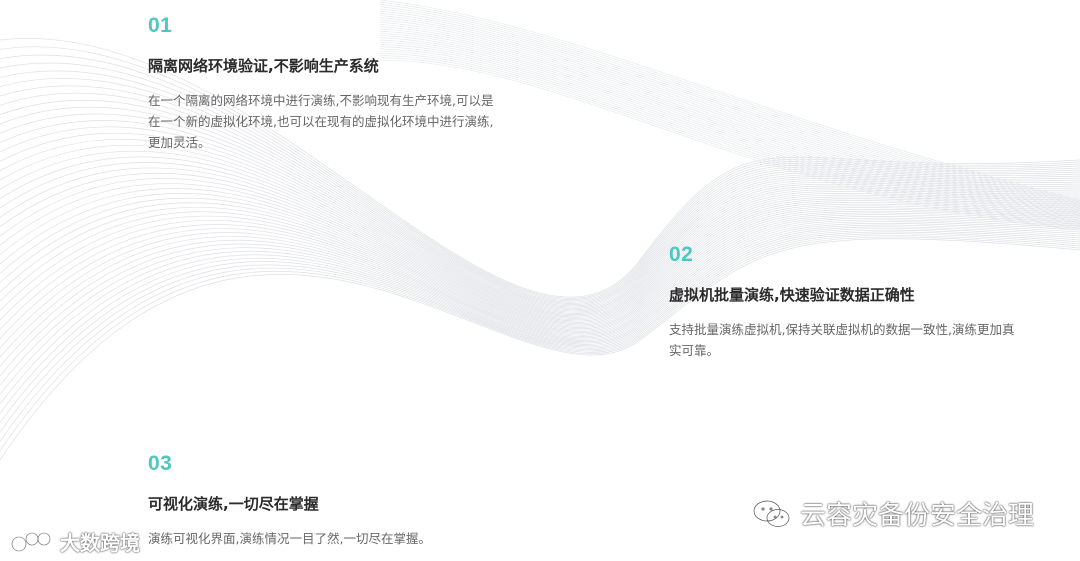 The width and height of the screenshot is (1080, 561). I want to click on watermark-left-text: 大数跨境, so click(100, 543).